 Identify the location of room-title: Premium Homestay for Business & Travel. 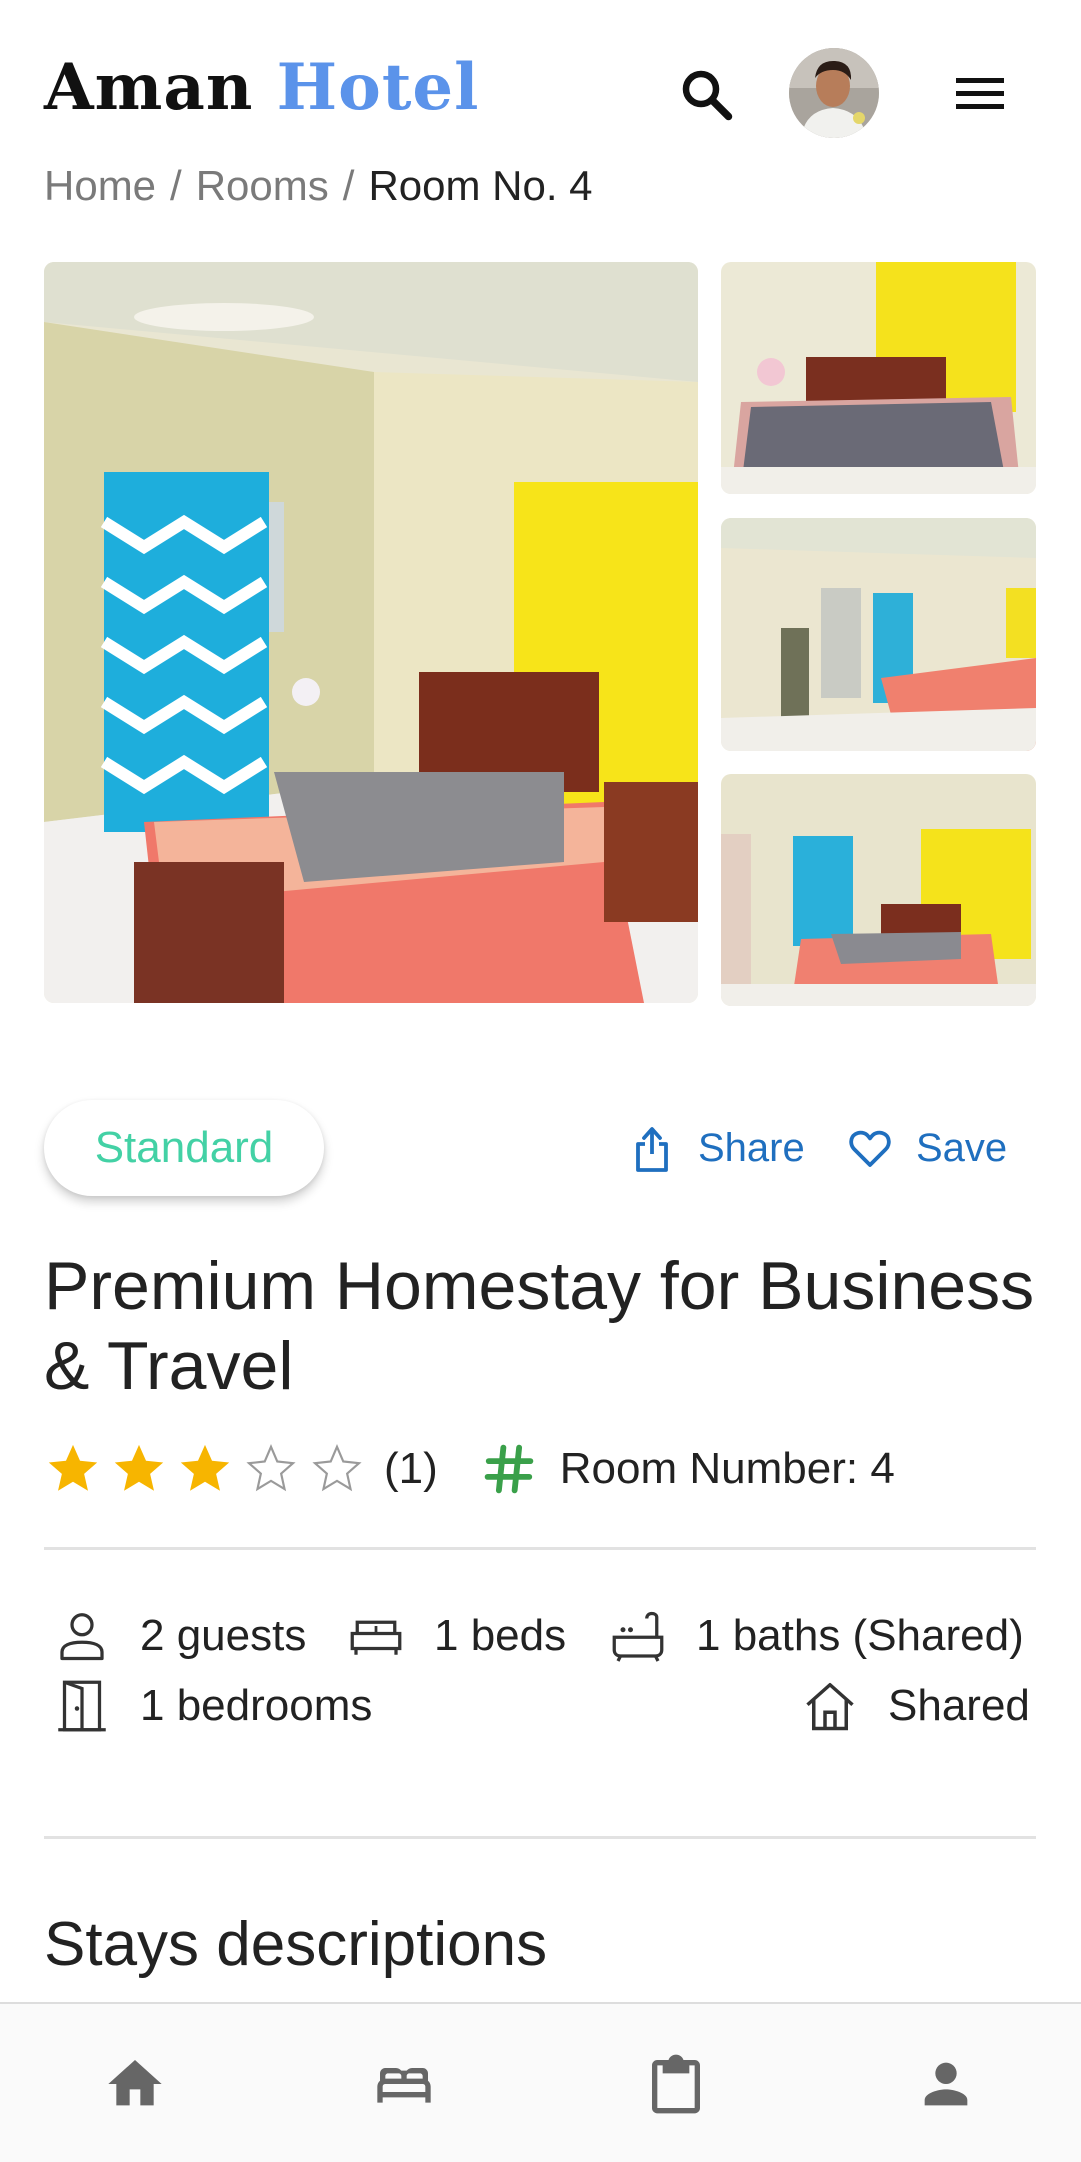
(539, 1326).